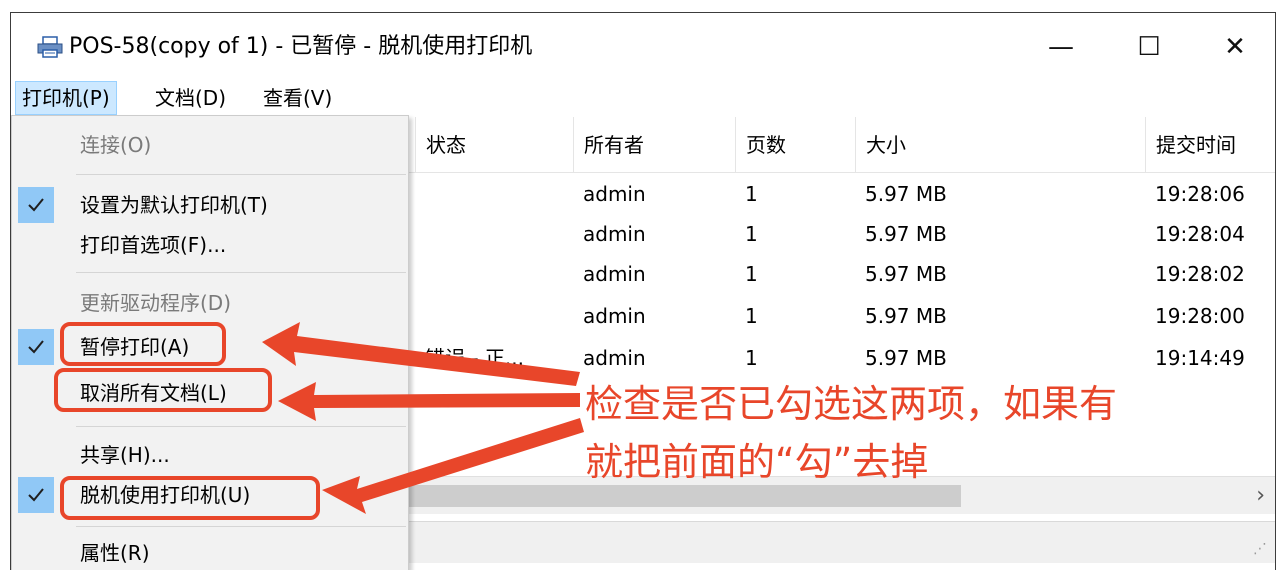  What do you see at coordinates (453, 466) in the screenshot?
I see `arrow-to-offline` at bounding box center [453, 466].